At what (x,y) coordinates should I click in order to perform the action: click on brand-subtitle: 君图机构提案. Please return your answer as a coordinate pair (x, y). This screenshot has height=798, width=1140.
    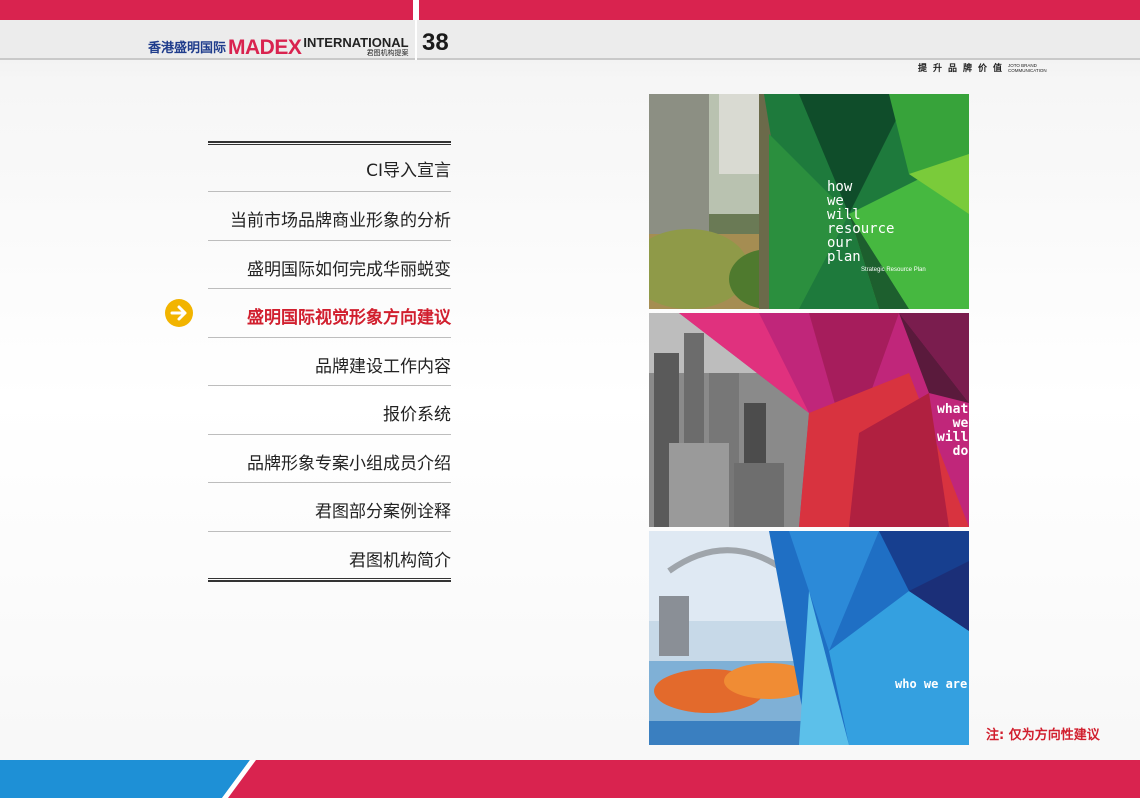
    Looking at the image, I should click on (387, 53).